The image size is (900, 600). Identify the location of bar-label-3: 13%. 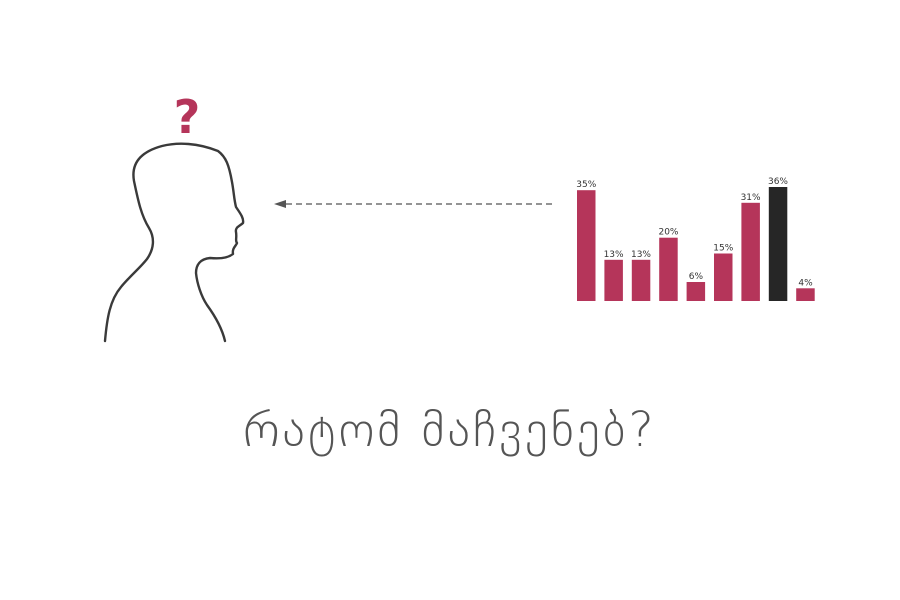
(641, 255).